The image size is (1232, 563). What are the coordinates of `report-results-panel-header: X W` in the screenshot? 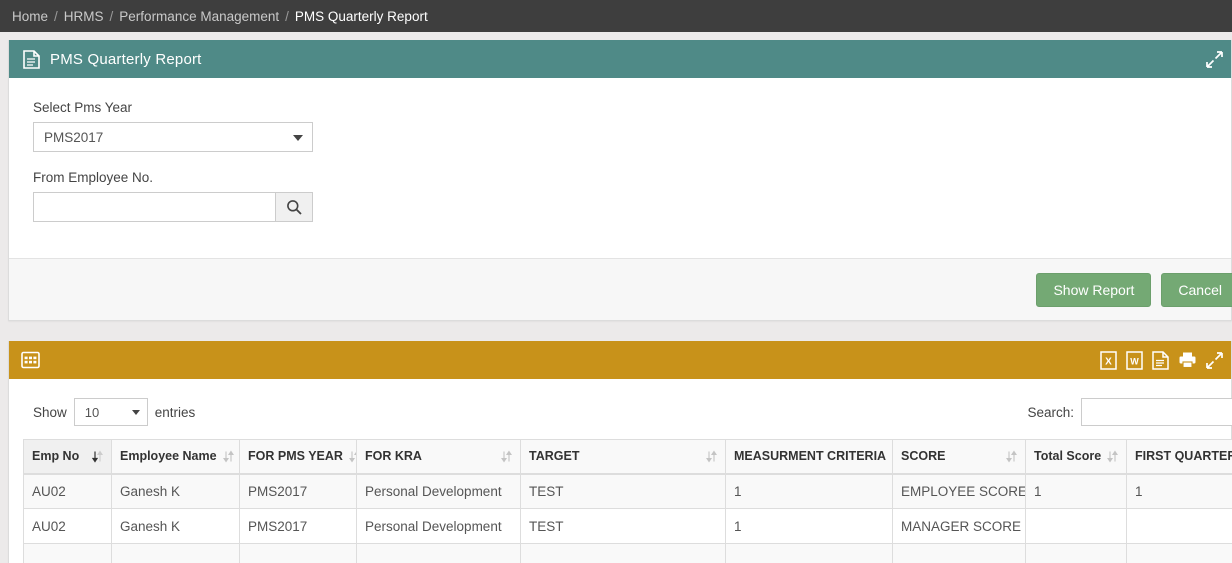 It's located at (620, 360).